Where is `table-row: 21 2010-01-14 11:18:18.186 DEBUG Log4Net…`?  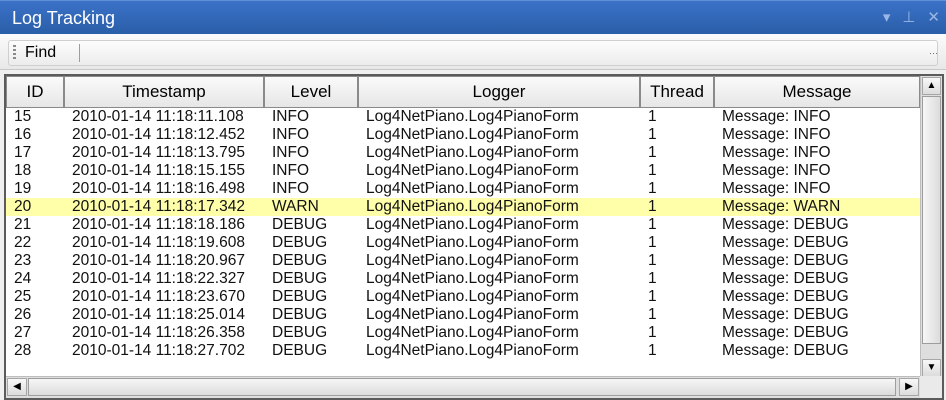 table-row: 21 2010-01-14 11:18:18.186 DEBUG Log4Net… is located at coordinates (463, 225).